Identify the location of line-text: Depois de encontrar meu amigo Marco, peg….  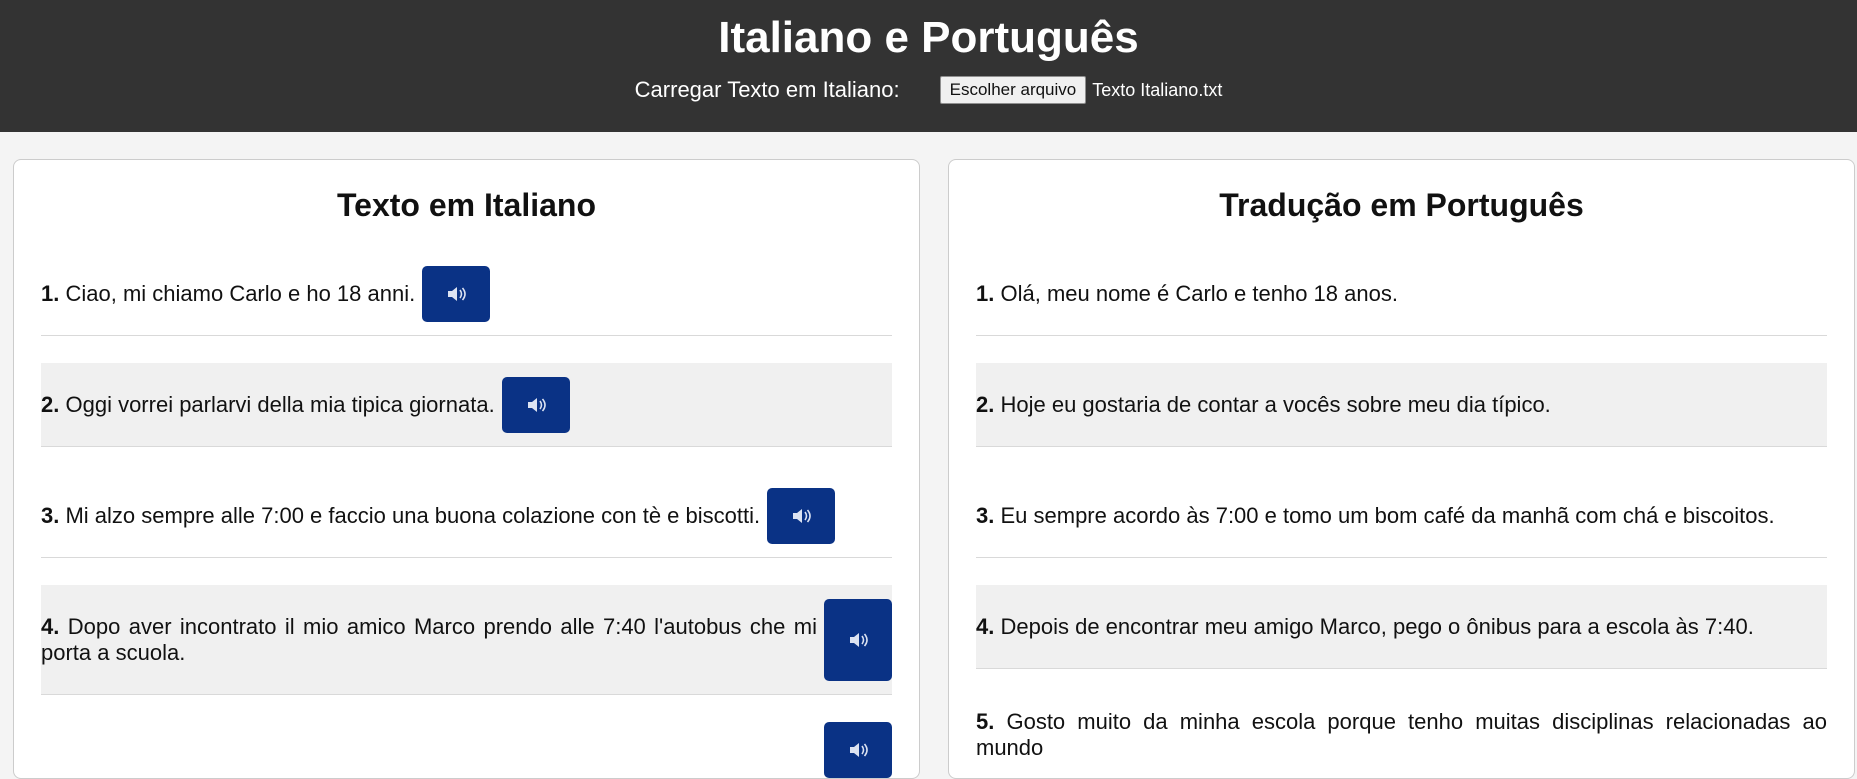
(1377, 626).